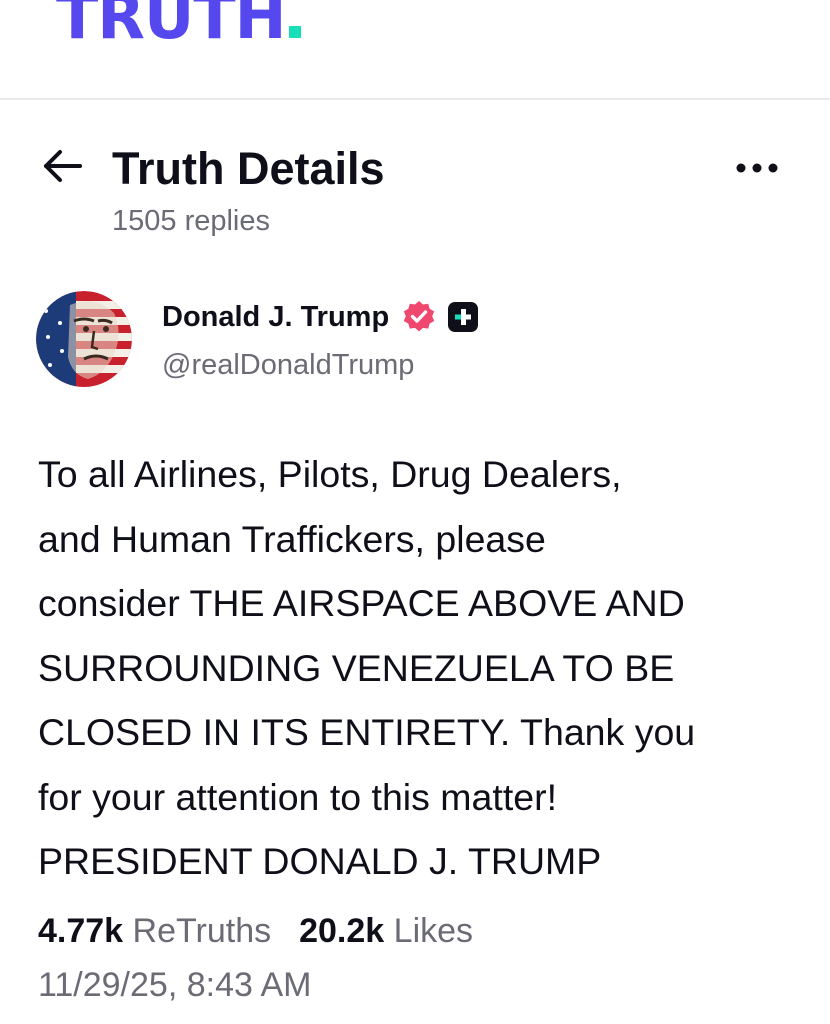  Describe the element at coordinates (81, 931) in the screenshot. I see `retruths-count: 4.77k` at that location.